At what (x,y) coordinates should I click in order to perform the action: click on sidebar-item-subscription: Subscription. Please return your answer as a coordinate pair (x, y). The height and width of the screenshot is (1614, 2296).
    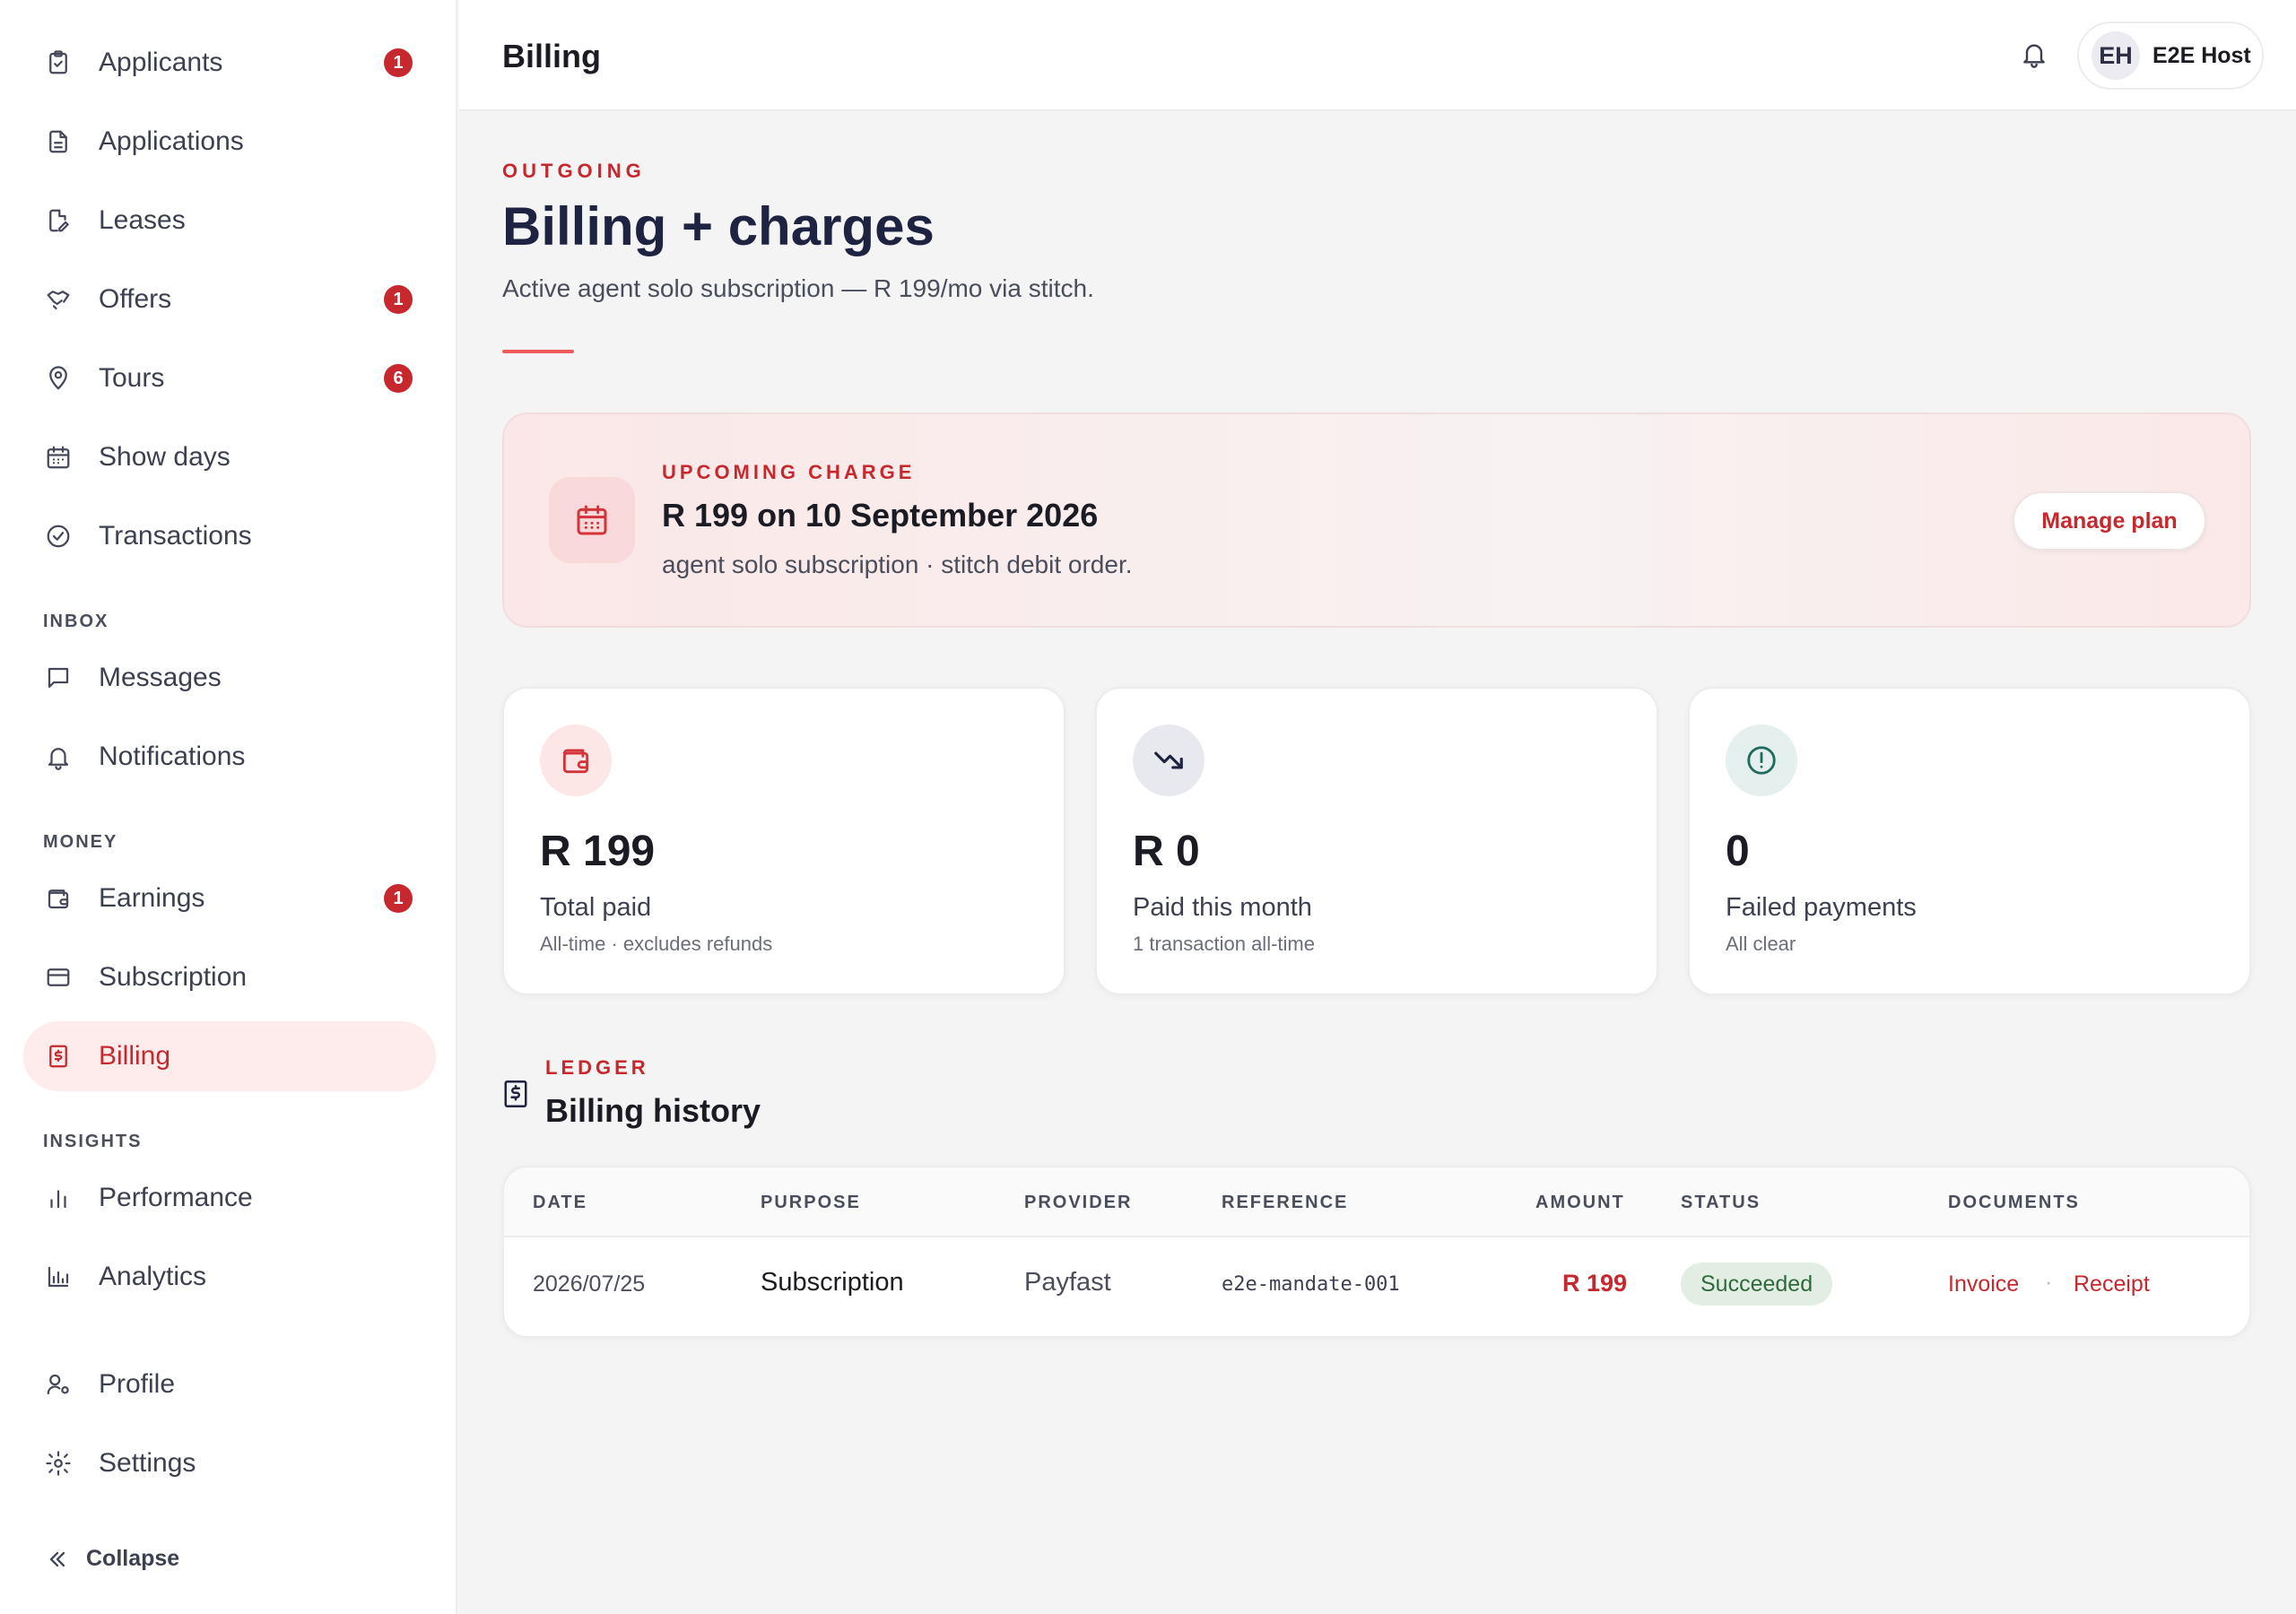
    Looking at the image, I should click on (229, 977).